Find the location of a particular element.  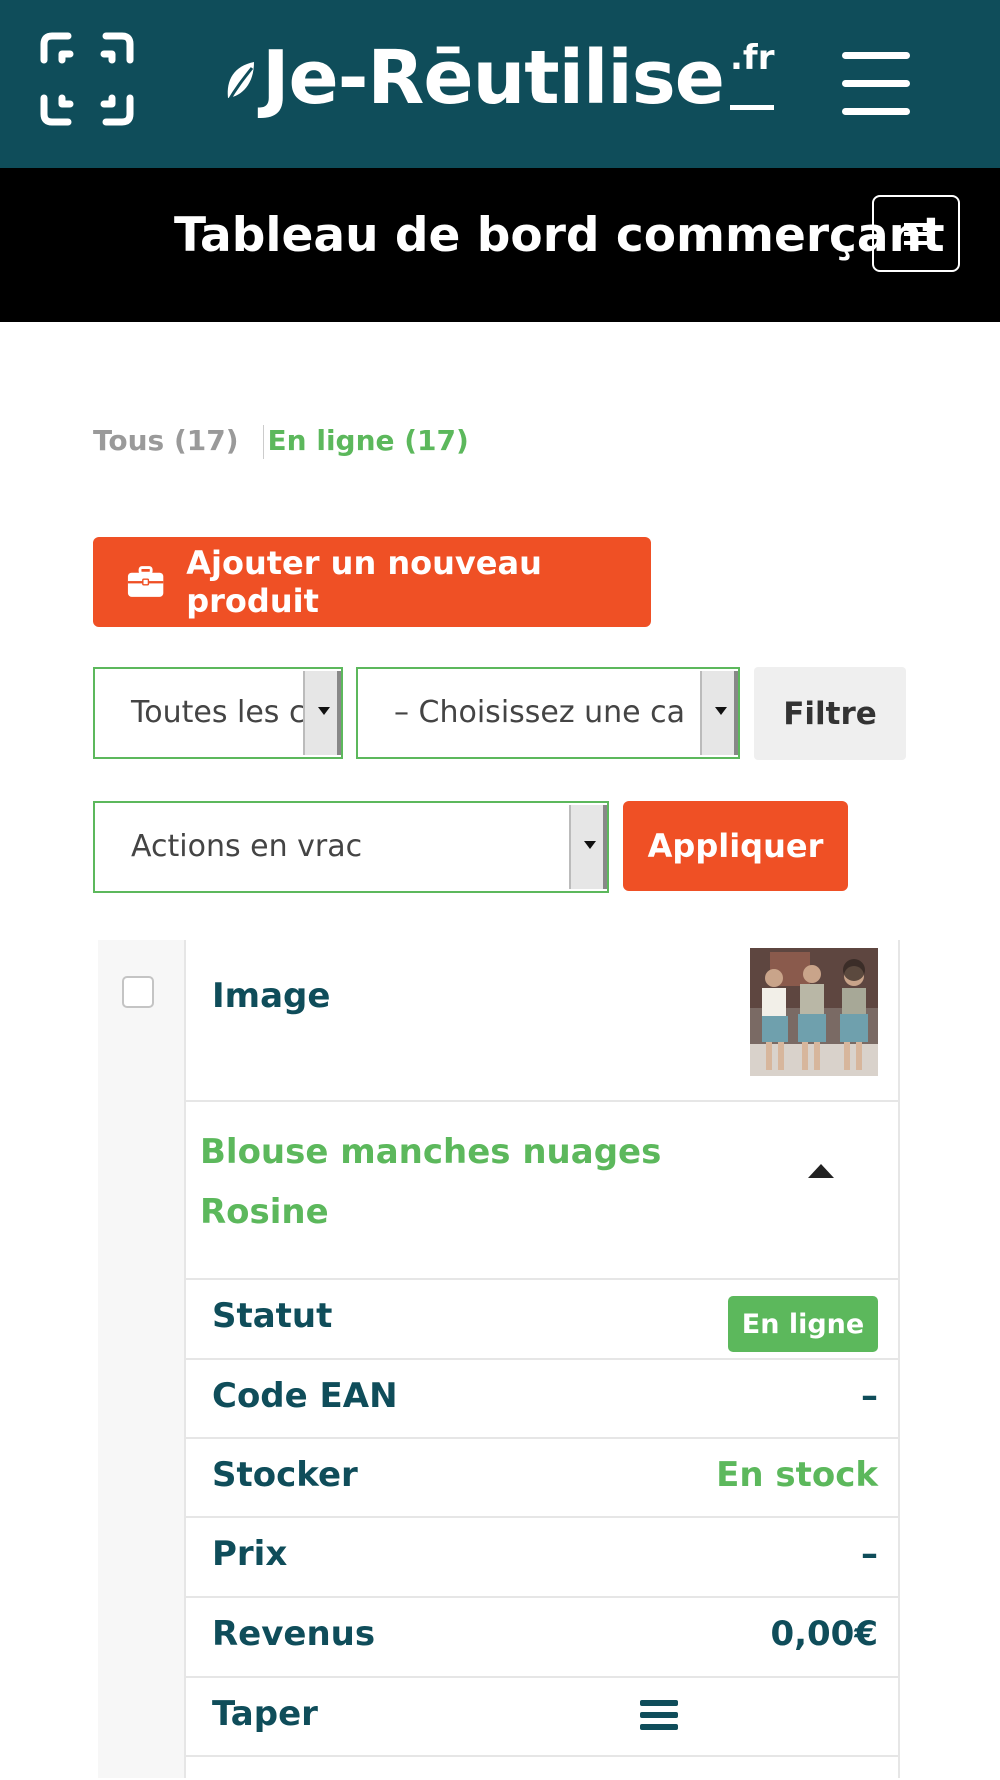

status-label: Statut is located at coordinates (272, 1316).